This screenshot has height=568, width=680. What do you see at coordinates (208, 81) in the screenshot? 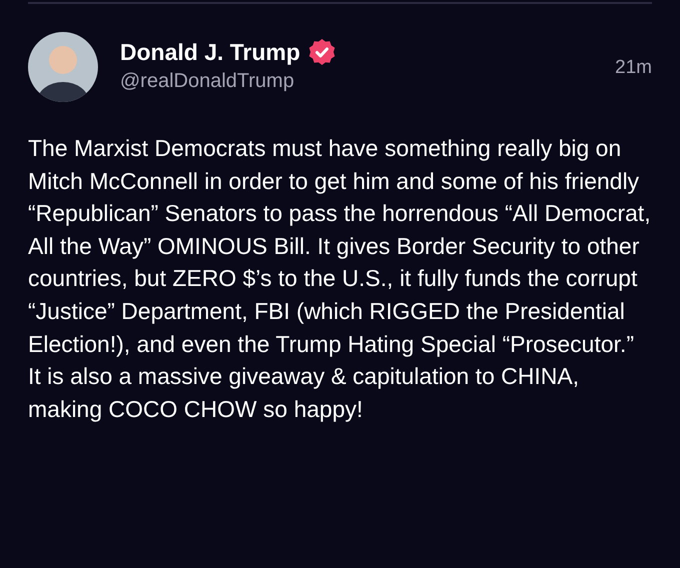
I see `author-handle: @realDonaldTrump` at bounding box center [208, 81].